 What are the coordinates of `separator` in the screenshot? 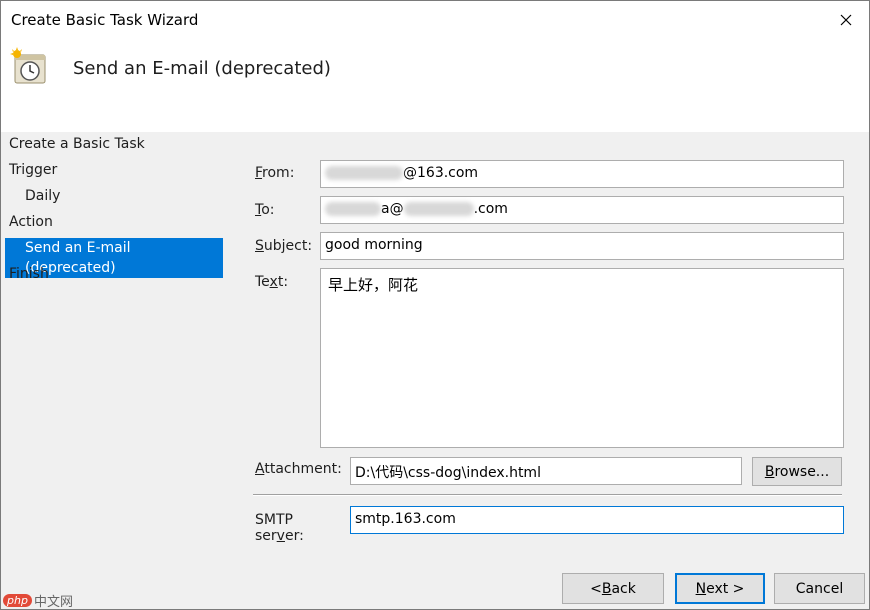 It's located at (547, 495).